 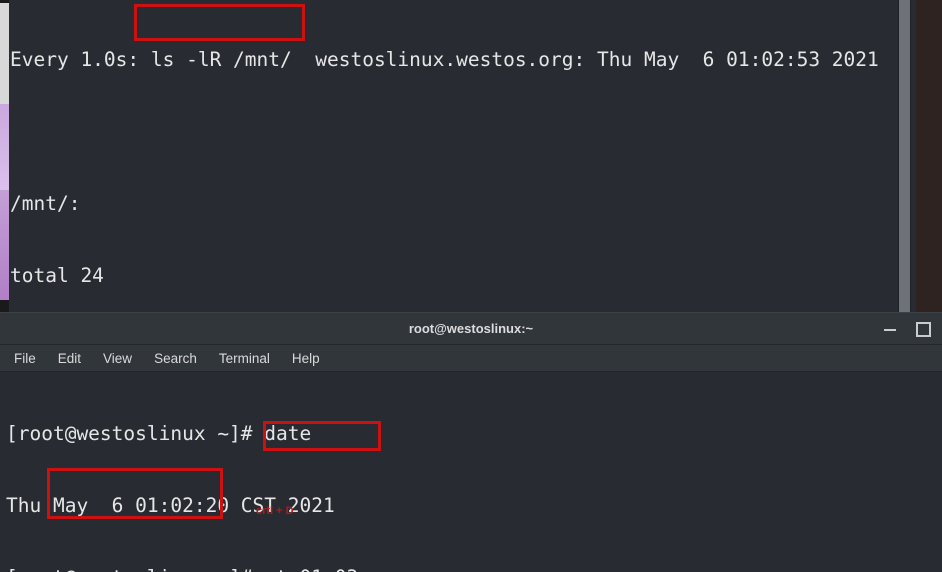 What do you see at coordinates (306, 358) in the screenshot?
I see `menu-item-help: Help` at bounding box center [306, 358].